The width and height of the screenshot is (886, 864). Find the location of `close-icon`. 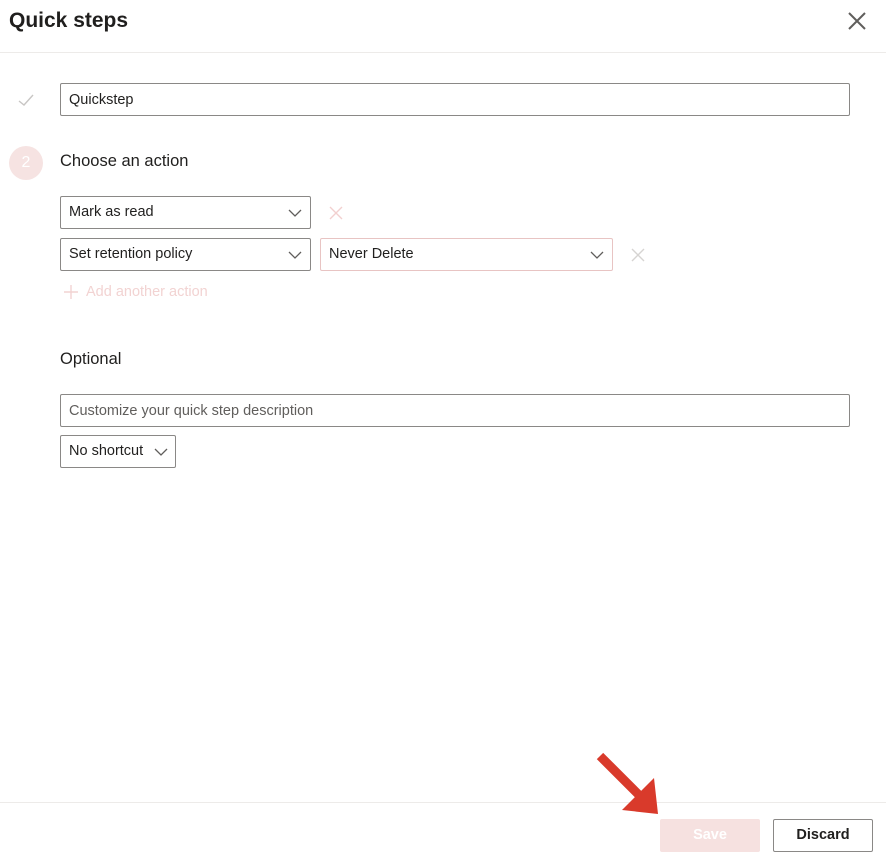

close-icon is located at coordinates (857, 21).